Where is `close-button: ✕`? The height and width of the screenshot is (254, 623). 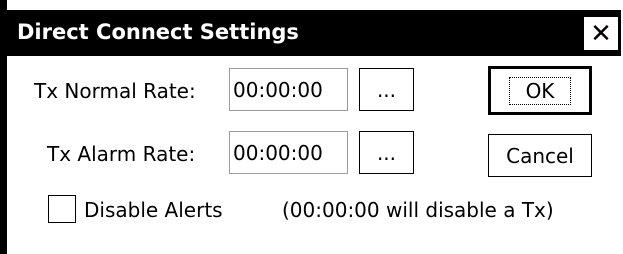 close-button: ✕ is located at coordinates (601, 33).